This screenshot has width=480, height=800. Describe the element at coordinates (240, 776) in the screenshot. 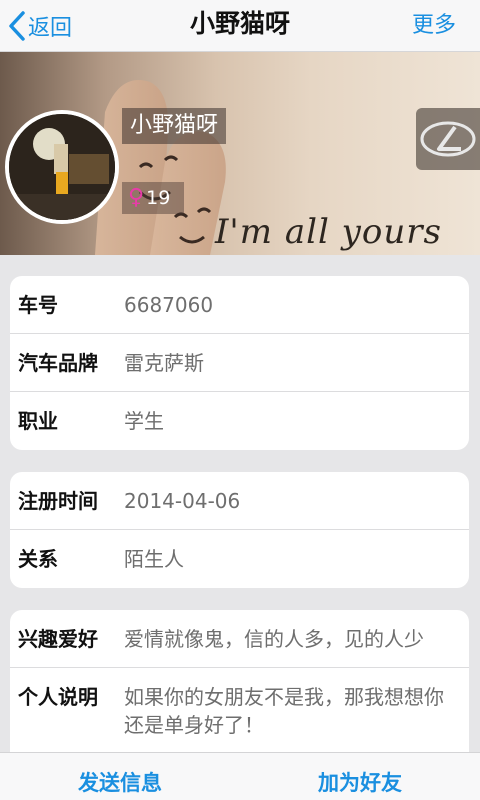

I see `bottom-action-bar: 发送信息 加为好友` at that location.